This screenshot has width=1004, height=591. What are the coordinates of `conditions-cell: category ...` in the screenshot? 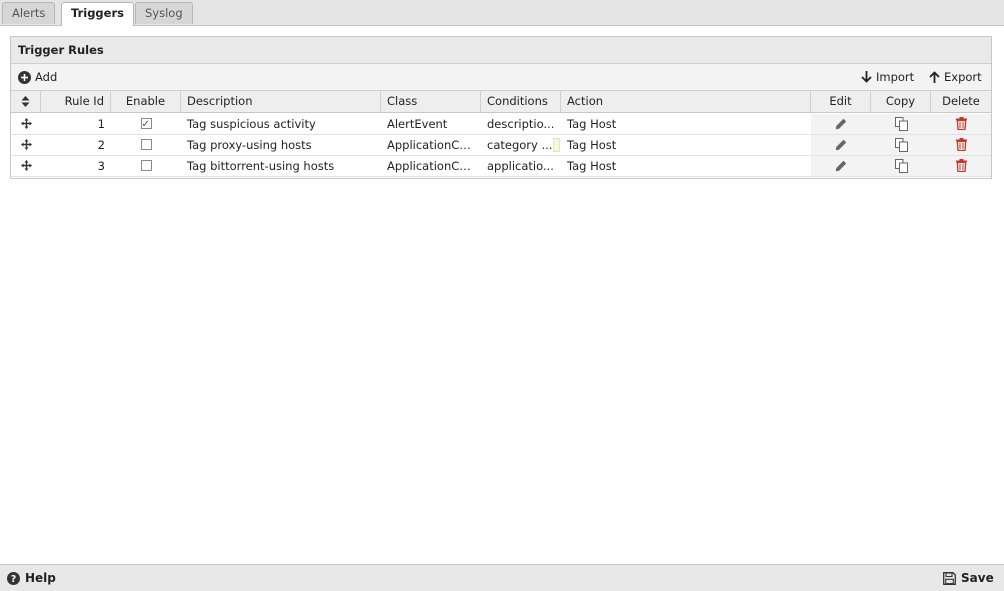 It's located at (520, 145).